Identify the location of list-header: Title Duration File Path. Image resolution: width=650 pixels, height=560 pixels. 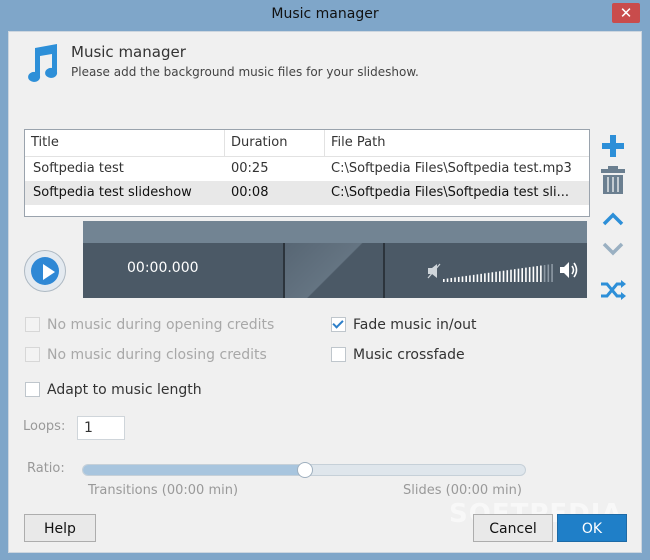
(307, 143).